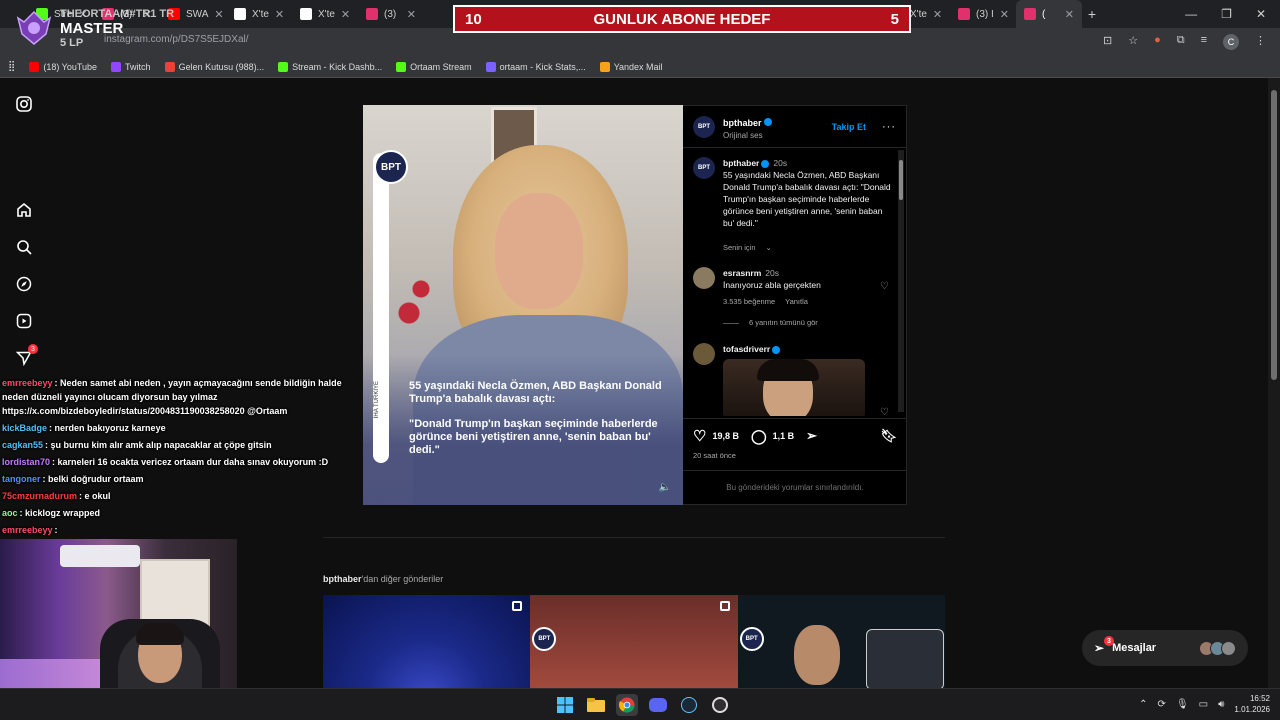  Describe the element at coordinates (725, 436) in the screenshot. I see `like-count: 19,8 B` at that location.